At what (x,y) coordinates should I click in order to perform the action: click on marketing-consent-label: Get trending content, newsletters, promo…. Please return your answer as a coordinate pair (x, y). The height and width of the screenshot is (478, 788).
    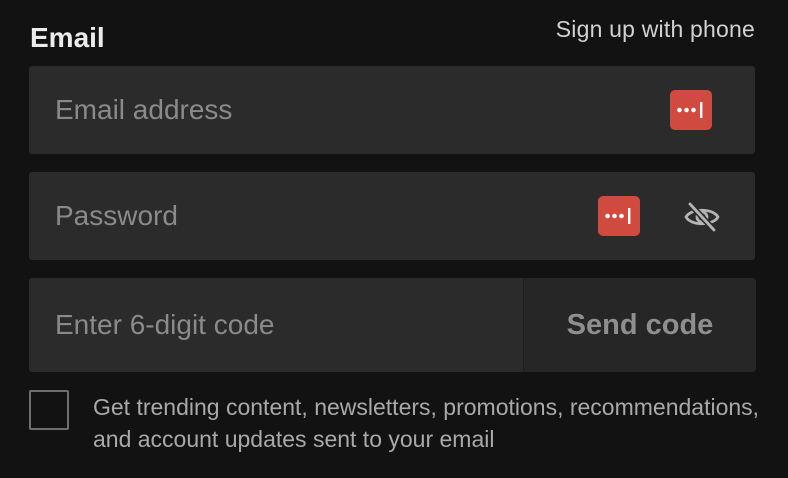
    Looking at the image, I should click on (426, 423).